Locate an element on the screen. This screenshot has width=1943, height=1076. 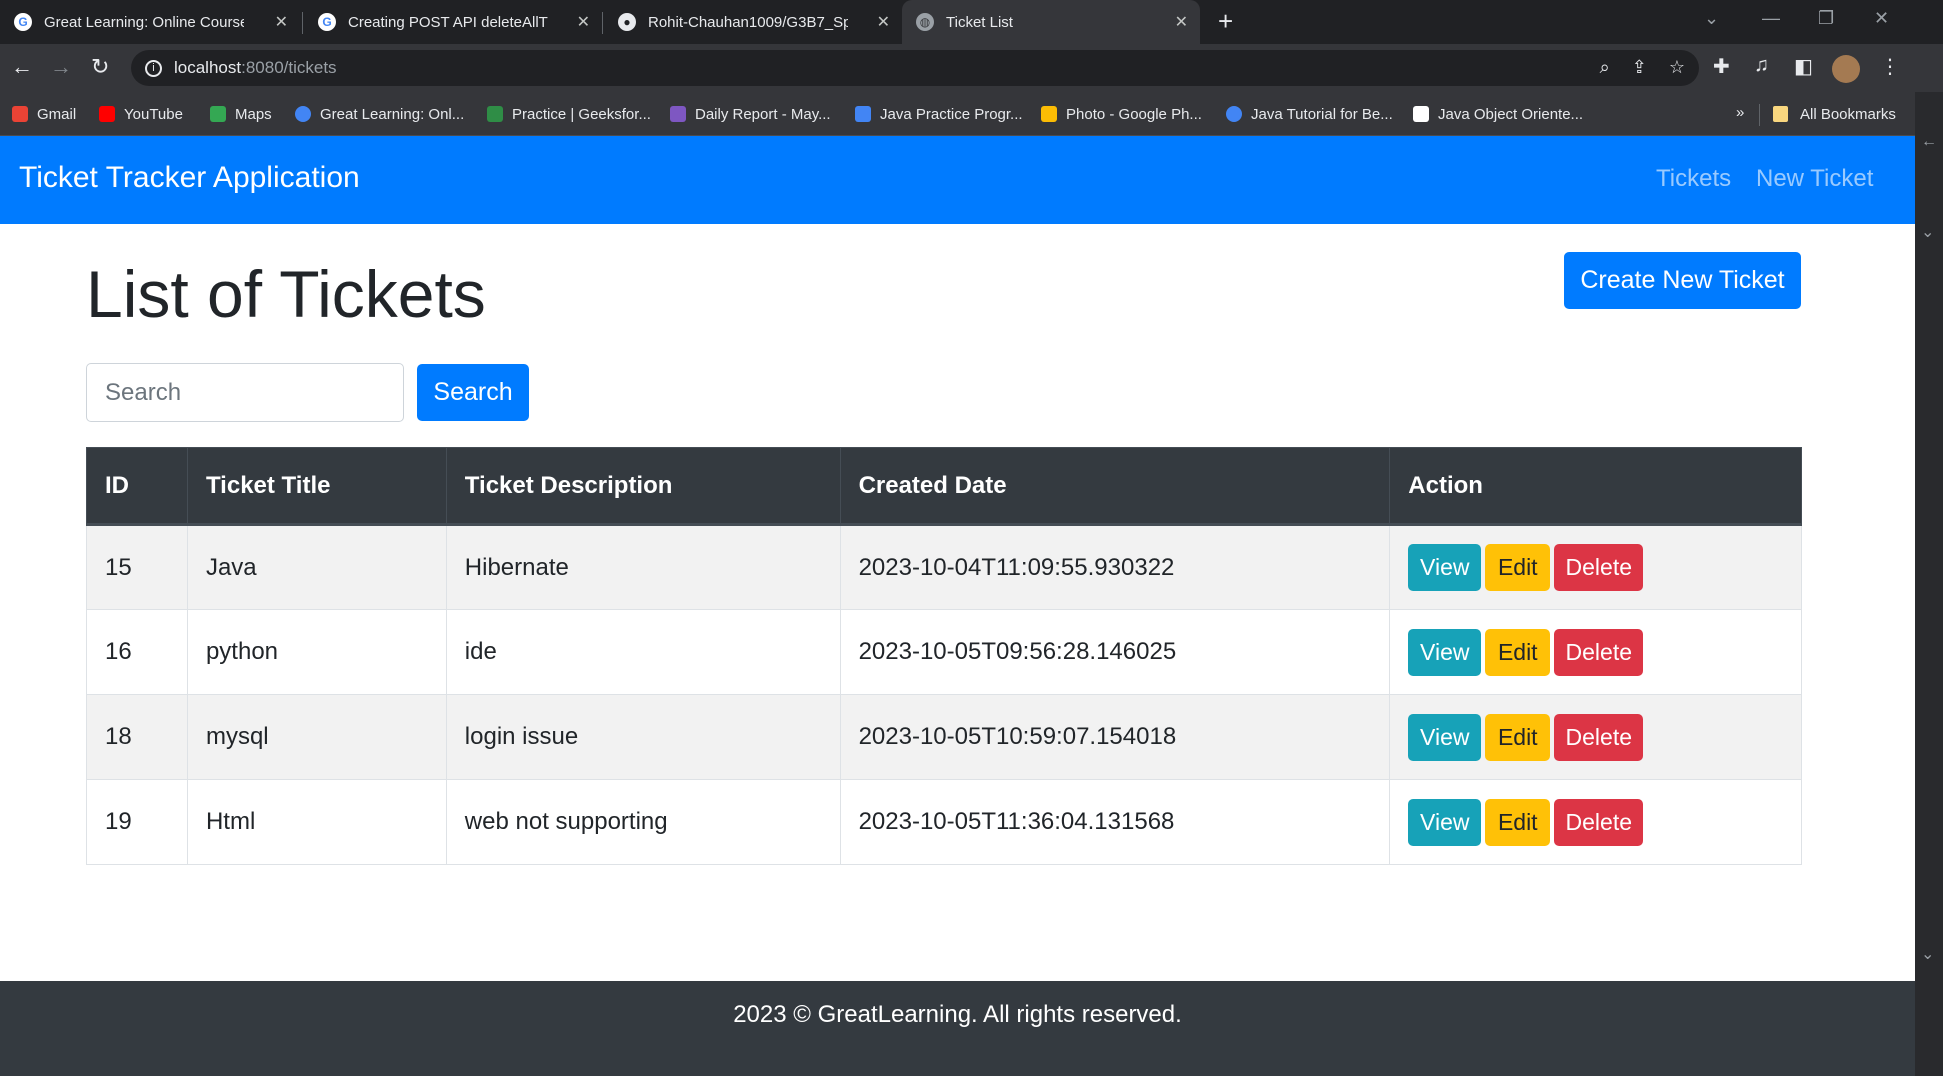
cell-title: python is located at coordinates (316, 652).